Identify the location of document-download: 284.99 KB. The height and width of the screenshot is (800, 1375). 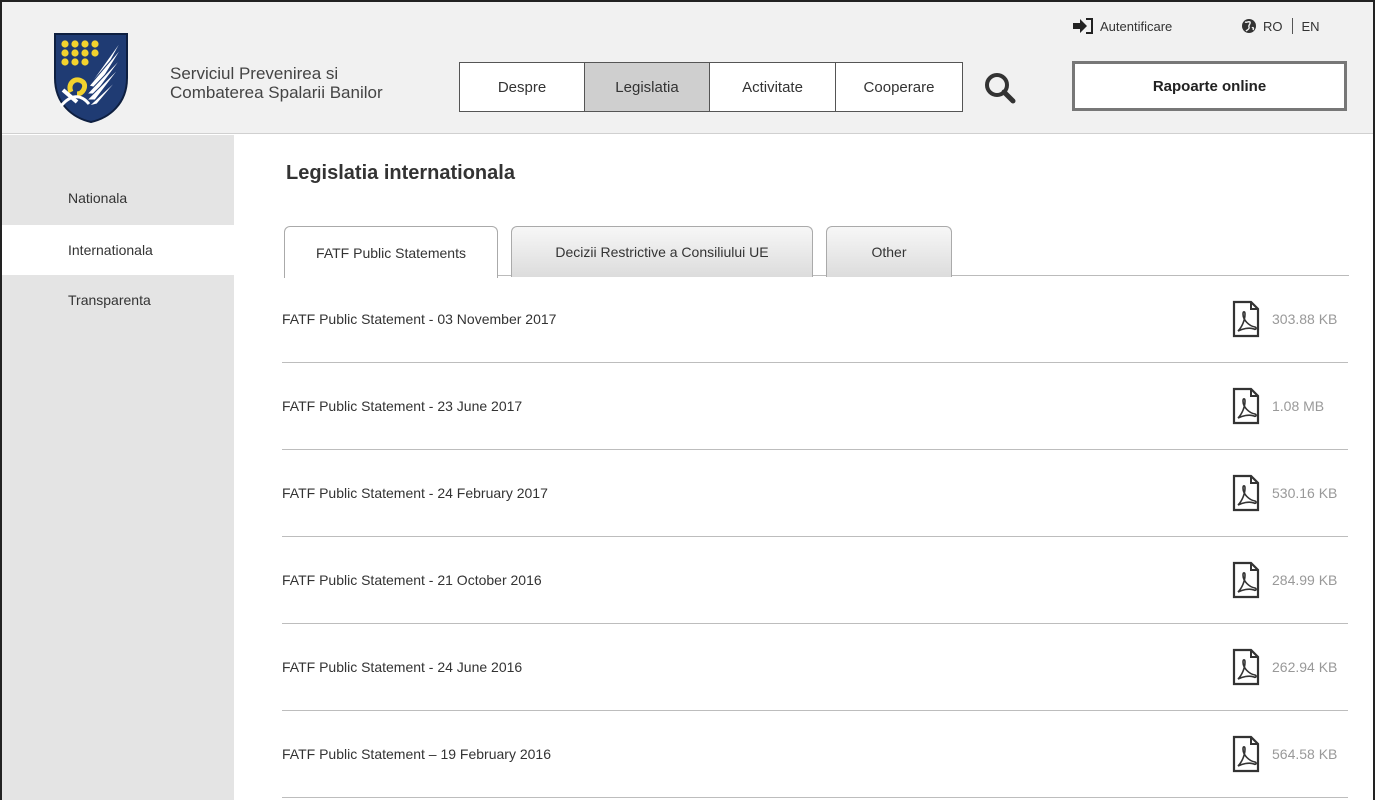
(1290, 580).